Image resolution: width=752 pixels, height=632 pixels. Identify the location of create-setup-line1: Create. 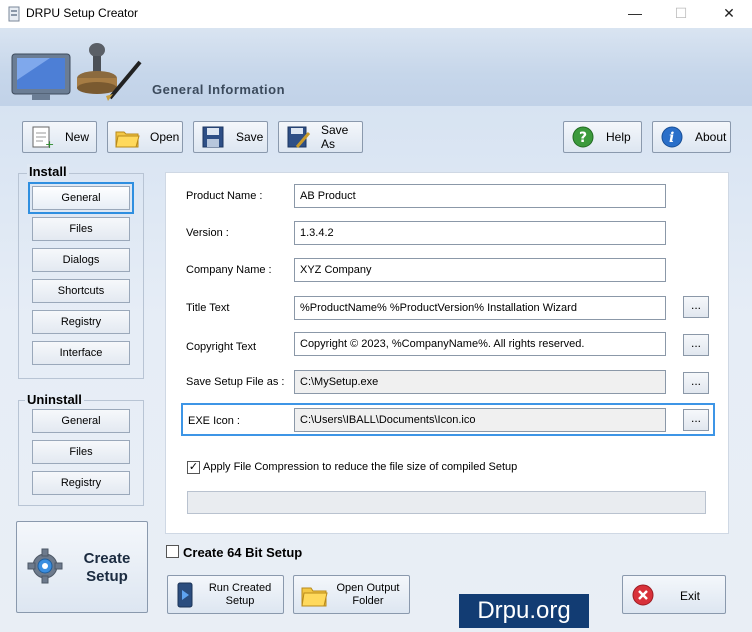
(107, 558).